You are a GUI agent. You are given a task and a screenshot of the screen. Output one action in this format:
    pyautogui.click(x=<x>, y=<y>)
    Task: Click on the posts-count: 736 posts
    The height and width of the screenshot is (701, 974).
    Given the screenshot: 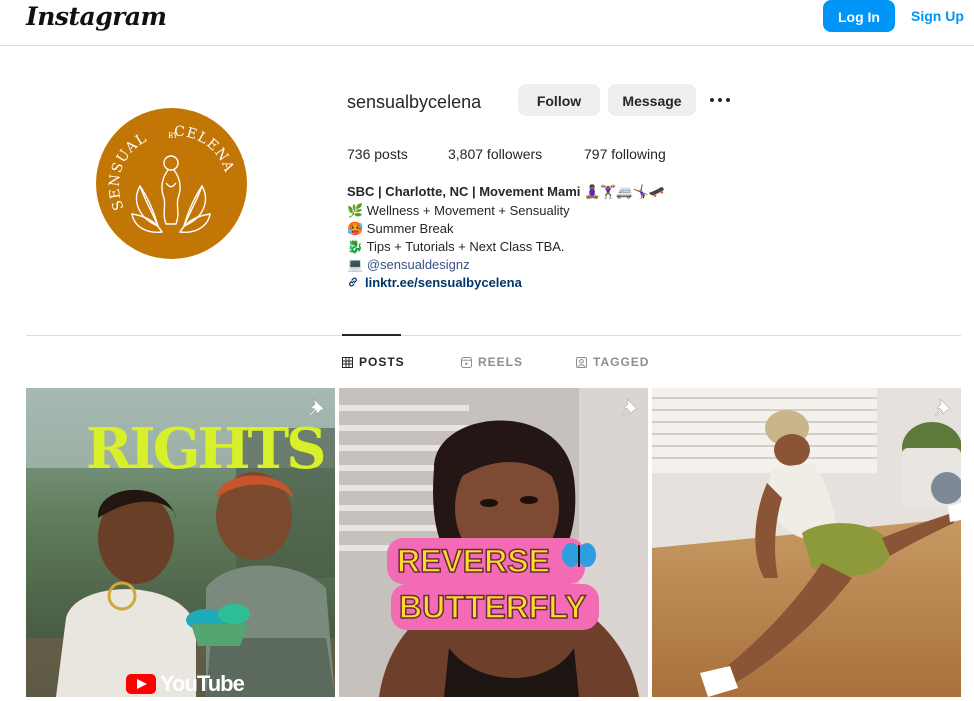 What is the action you would take?
    pyautogui.click(x=377, y=154)
    